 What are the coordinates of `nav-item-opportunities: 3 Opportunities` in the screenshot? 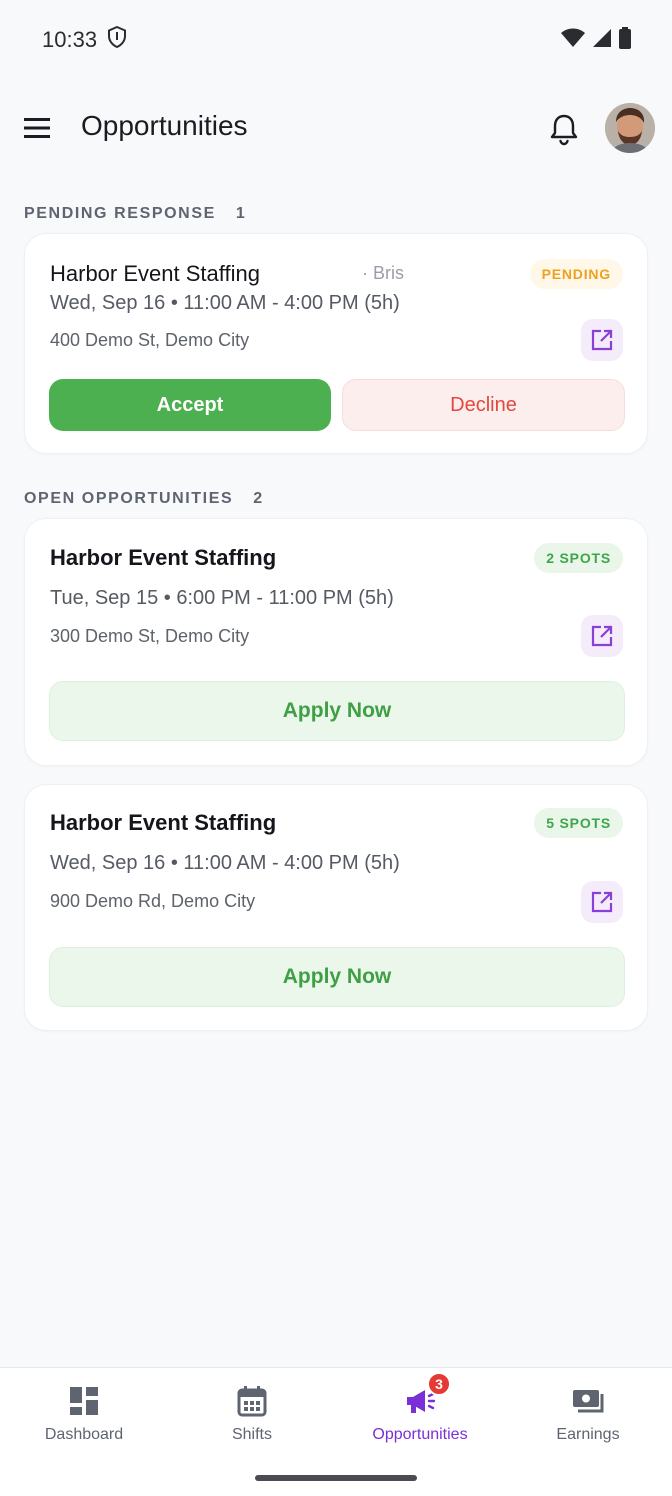 It's located at (420, 1413).